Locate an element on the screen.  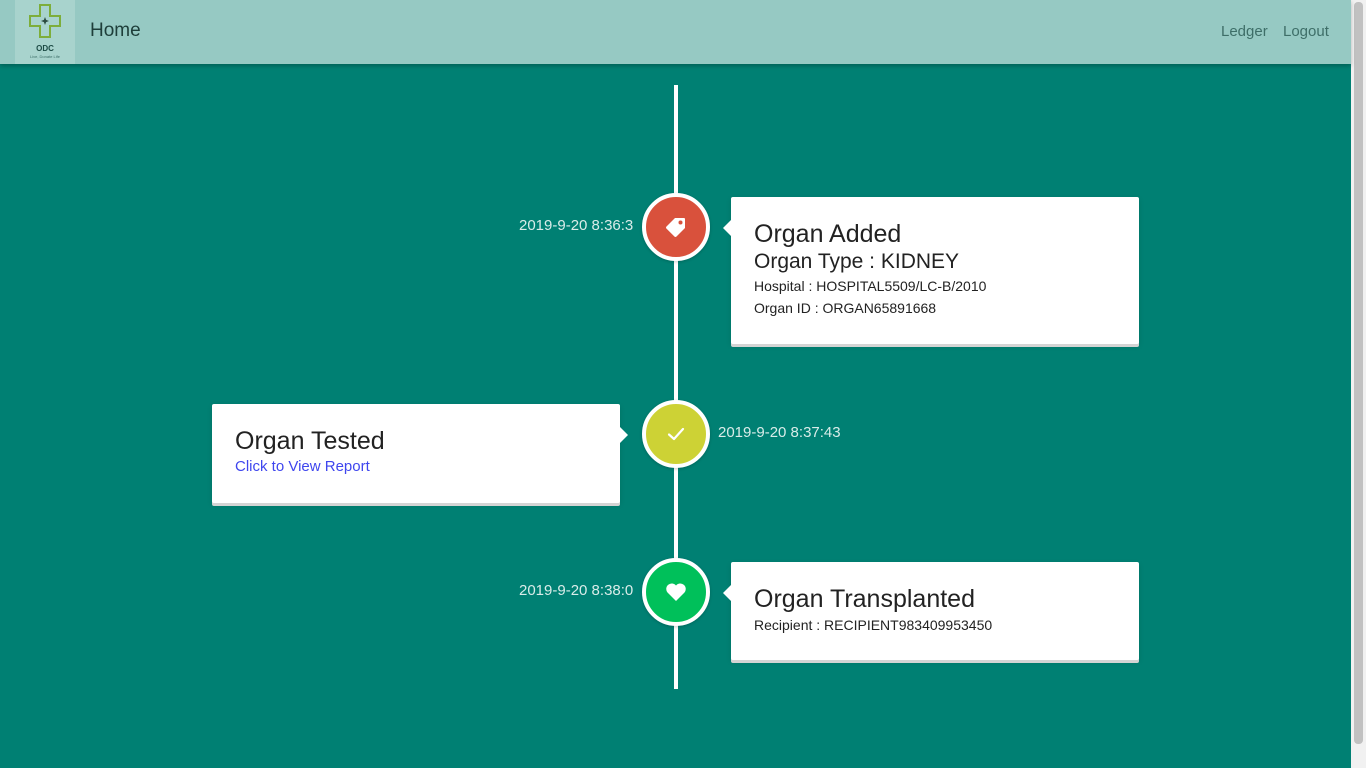
logo: ODC Live, Donate Life is located at coordinates (45, 32).